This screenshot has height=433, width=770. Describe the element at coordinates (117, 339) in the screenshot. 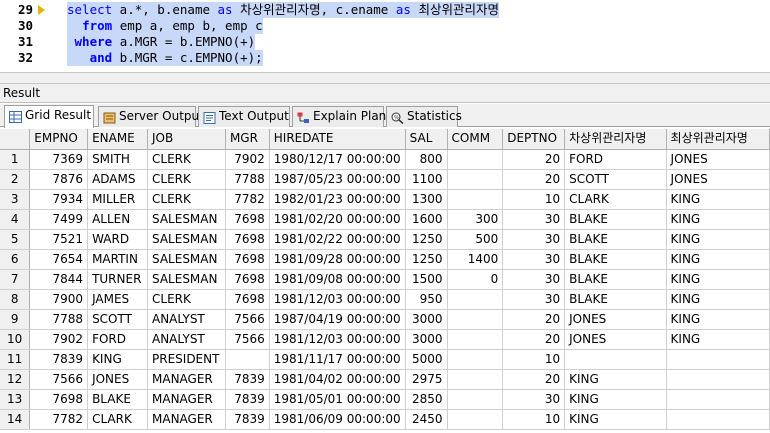

I see `table-cell: FORD` at that location.